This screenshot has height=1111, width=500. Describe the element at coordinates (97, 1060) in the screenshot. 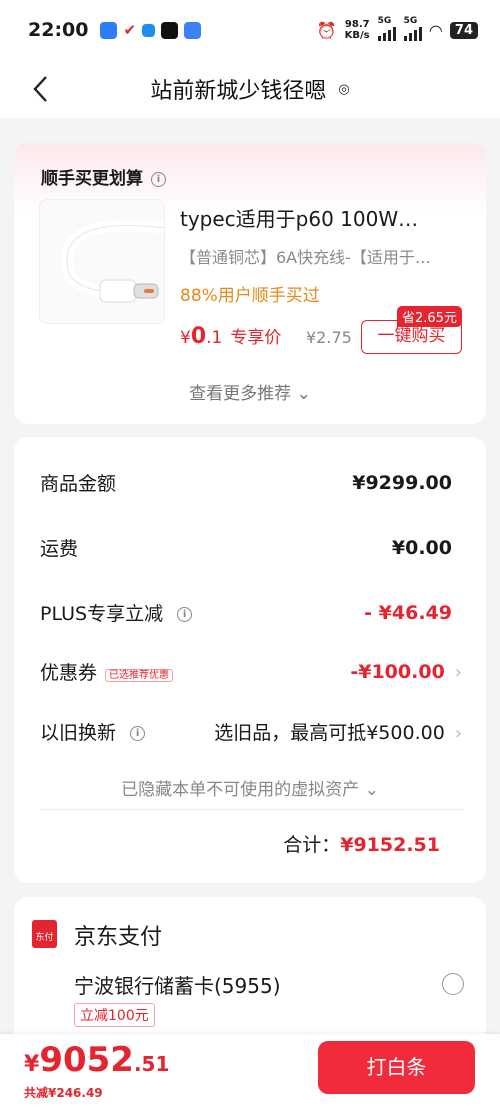

I see `final-price: ¥9052.51` at that location.